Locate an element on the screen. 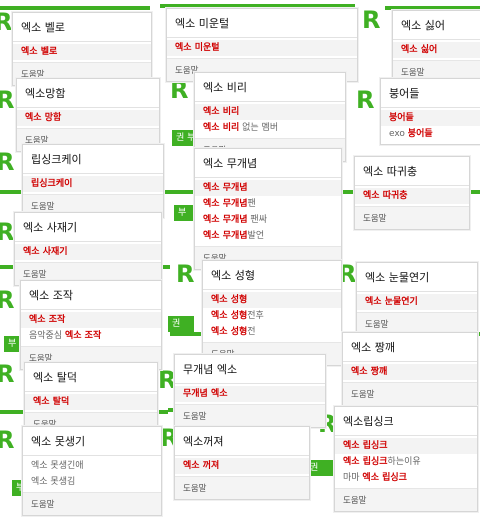 The image size is (480, 524). suggestion-item: 엑소 성형전 is located at coordinates (272, 332).